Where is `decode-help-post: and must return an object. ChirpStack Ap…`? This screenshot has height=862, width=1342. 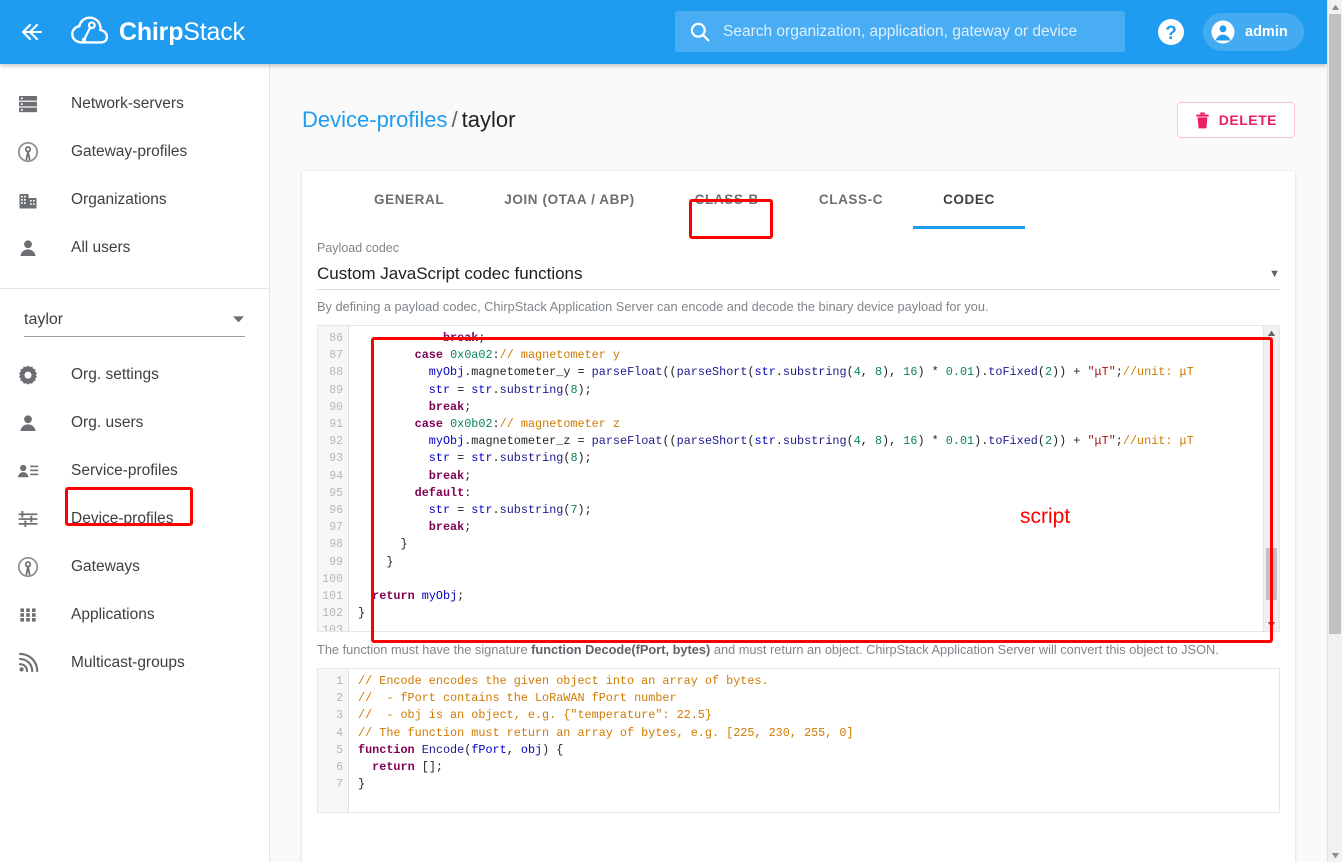 decode-help-post: and must return an object. ChirpStack Ap… is located at coordinates (964, 649).